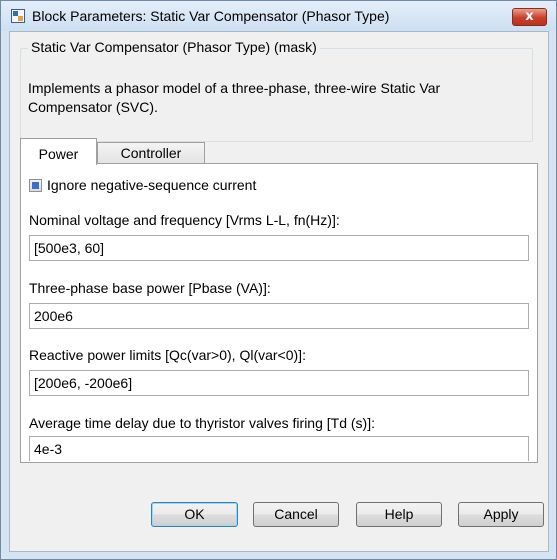 Image resolution: width=557 pixels, height=560 pixels. What do you see at coordinates (279, 316) in the screenshot?
I see `base-power-input: 200e6` at bounding box center [279, 316].